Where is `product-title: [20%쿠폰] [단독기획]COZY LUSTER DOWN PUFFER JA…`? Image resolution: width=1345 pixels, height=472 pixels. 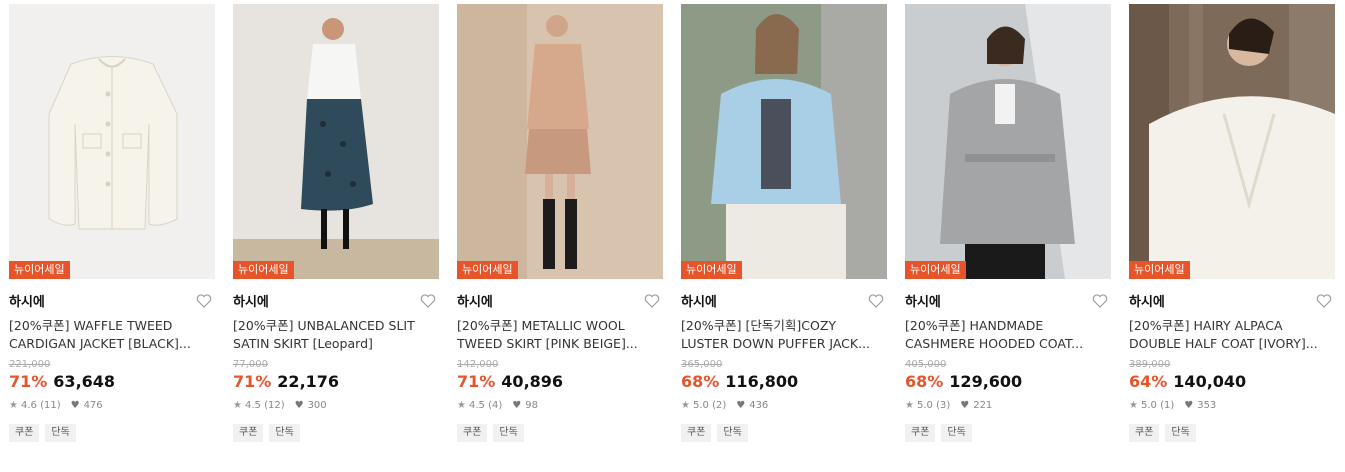
product-title: [20%쿠폰] [단독기획]COZY LUSTER DOWN PUFFER JA… is located at coordinates (784, 335).